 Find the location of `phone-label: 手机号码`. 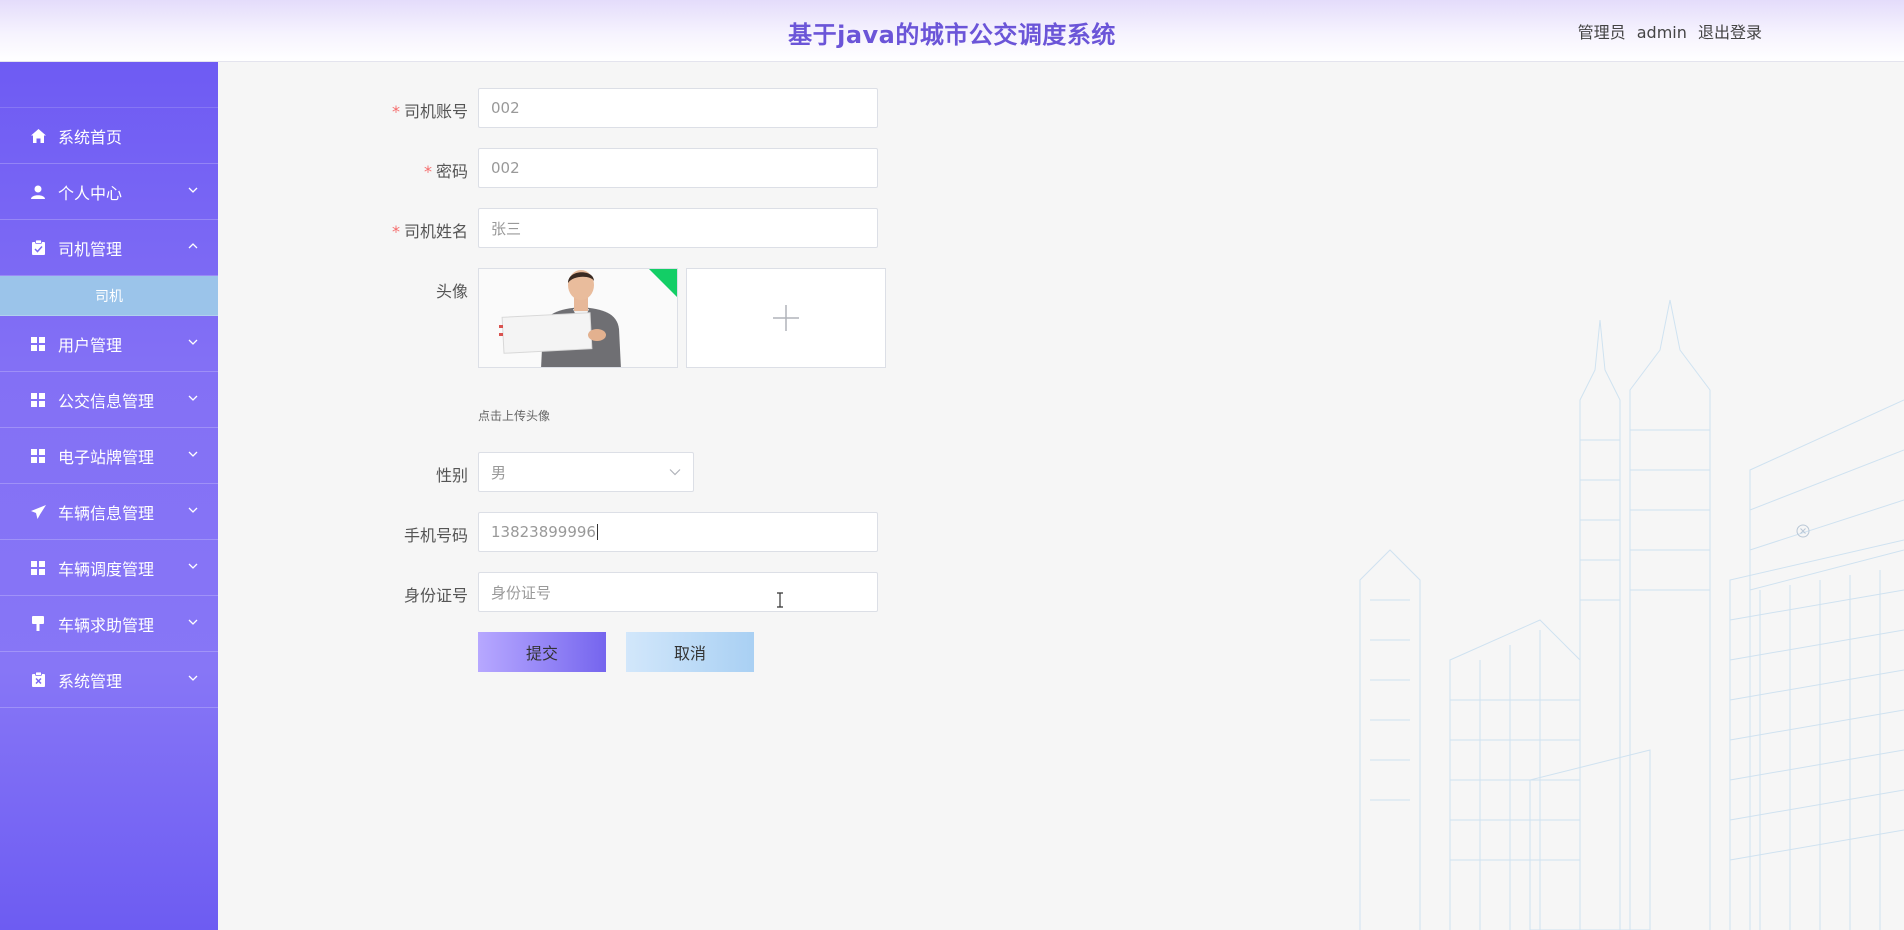

phone-label: 手机号码 is located at coordinates (435, 535).